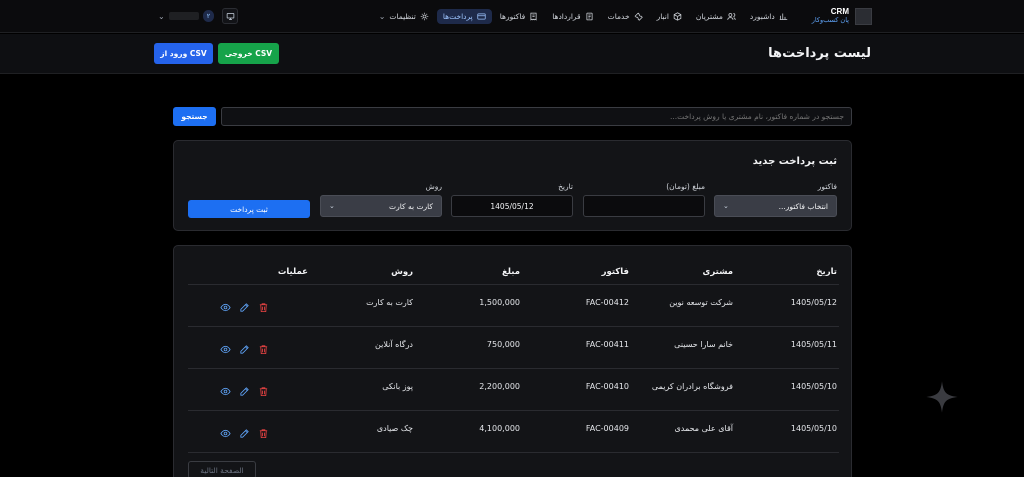 Image resolution: width=1024 pixels, height=477 pixels. I want to click on export-csv-button: خروجی CSV, so click(248, 53).